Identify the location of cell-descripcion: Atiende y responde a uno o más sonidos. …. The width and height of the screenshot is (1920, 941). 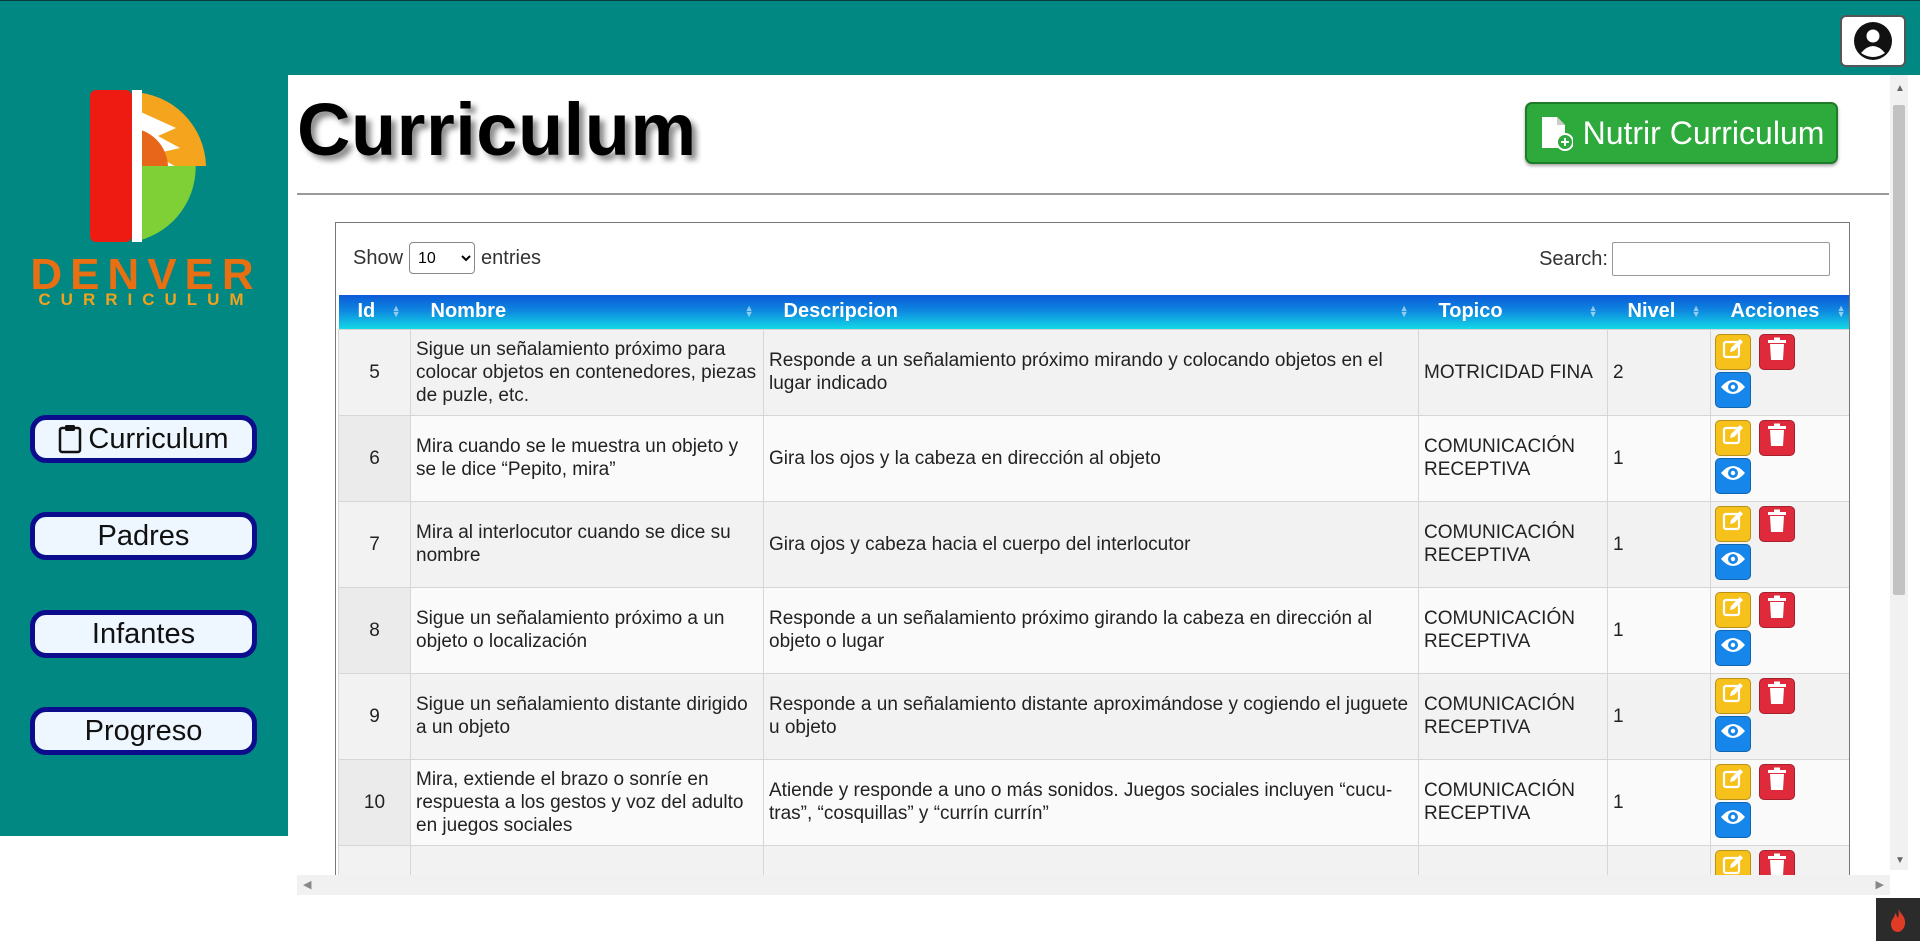
(1091, 802).